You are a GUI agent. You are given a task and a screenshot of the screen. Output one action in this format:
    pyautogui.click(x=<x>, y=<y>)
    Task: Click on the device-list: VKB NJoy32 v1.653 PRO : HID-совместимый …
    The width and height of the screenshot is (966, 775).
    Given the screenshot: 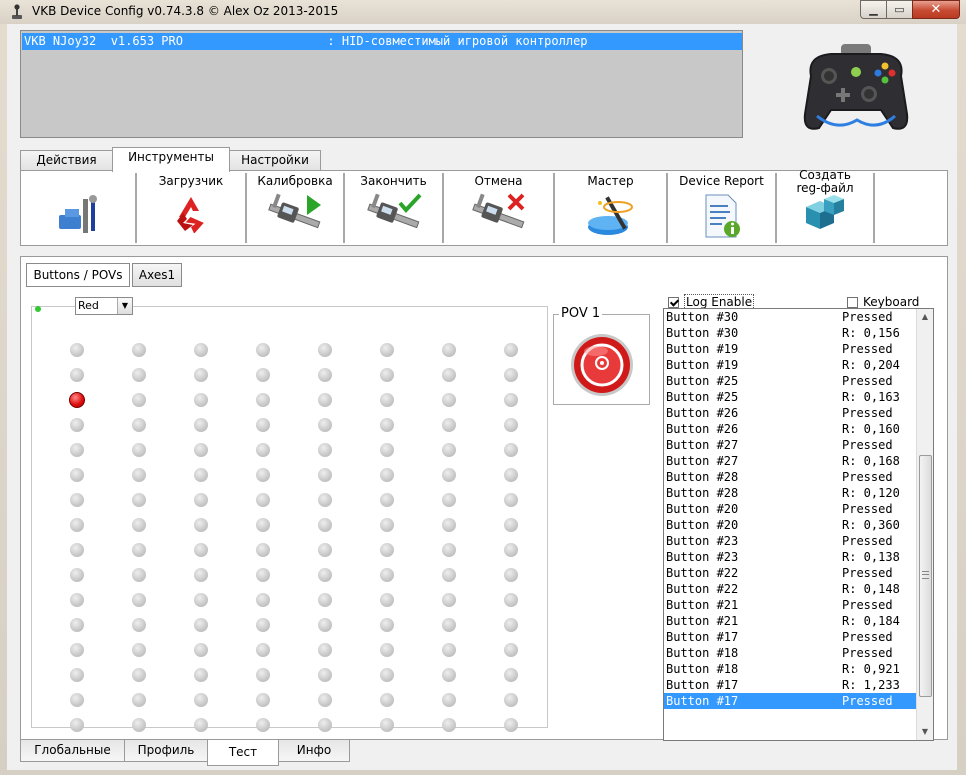 What is the action you would take?
    pyautogui.click(x=381, y=84)
    